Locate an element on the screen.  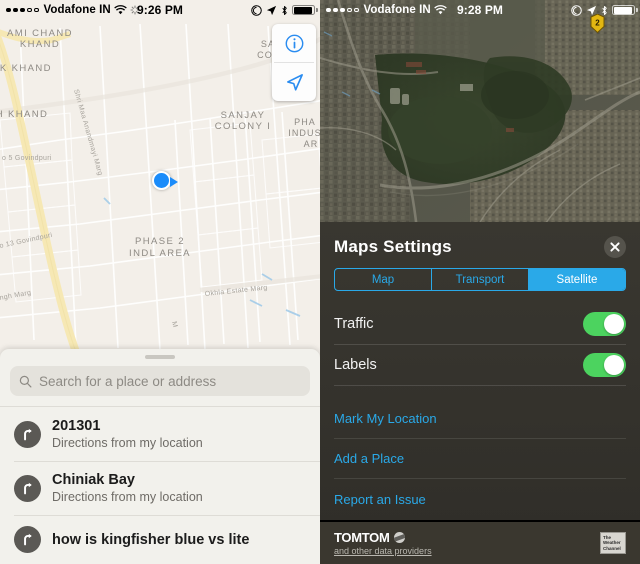
svg-text: AR is located at coordinates (311, 144).